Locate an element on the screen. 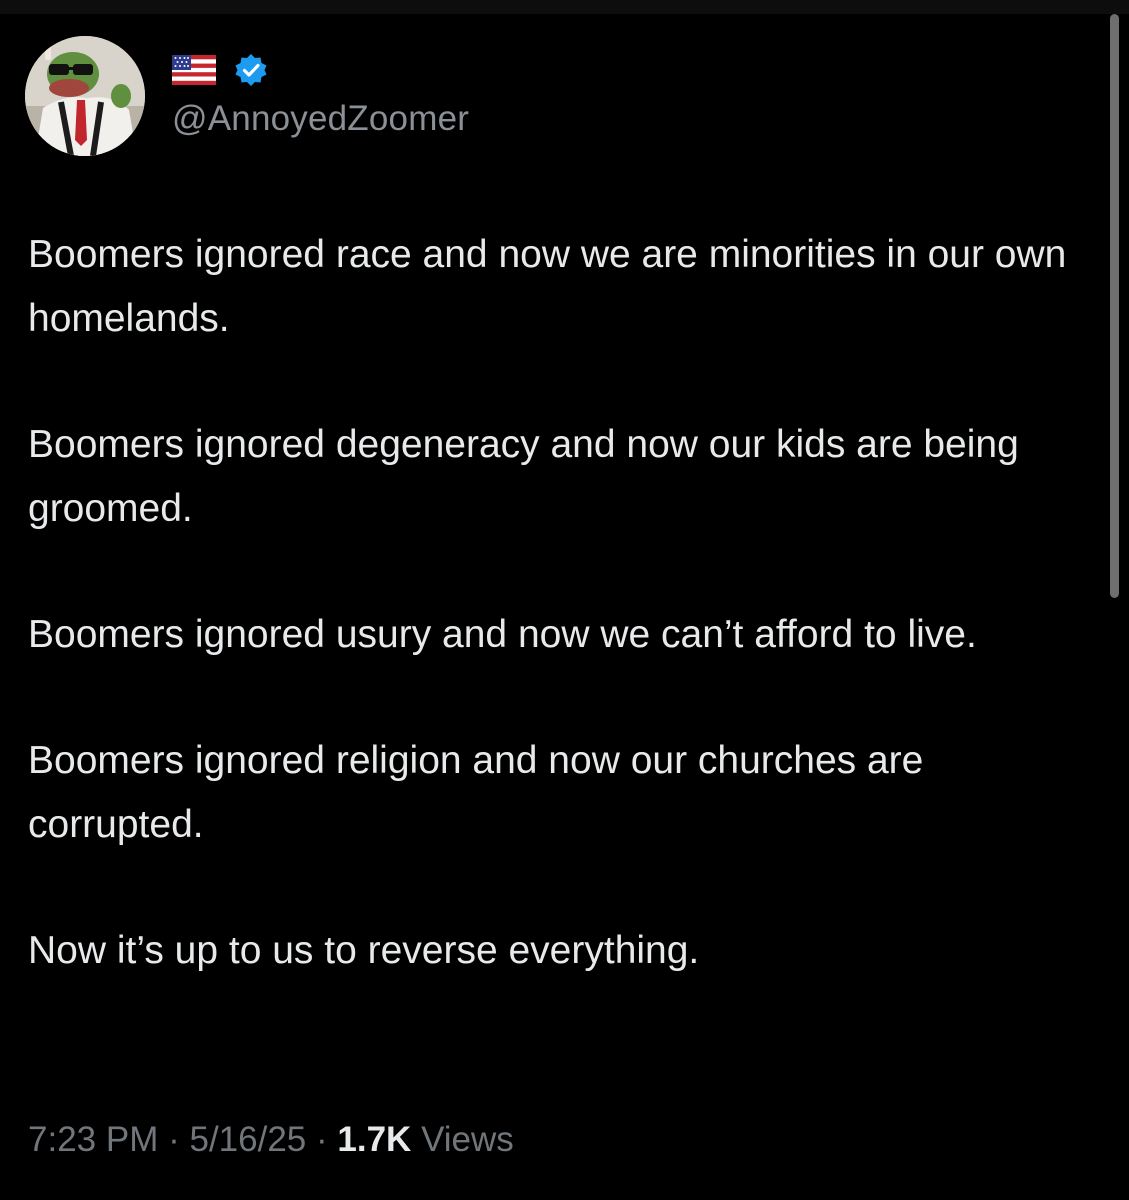 This screenshot has width=1129, height=1200. avatar is located at coordinates (85, 96).